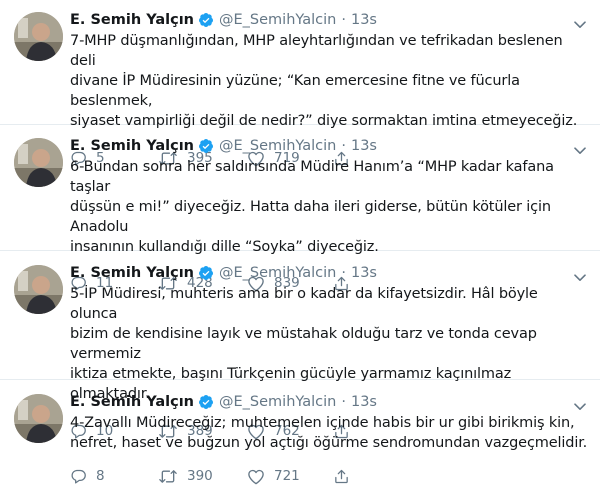 This screenshot has width=600, height=502. Describe the element at coordinates (172, 476) in the screenshot. I see `retweet-icon` at that location.